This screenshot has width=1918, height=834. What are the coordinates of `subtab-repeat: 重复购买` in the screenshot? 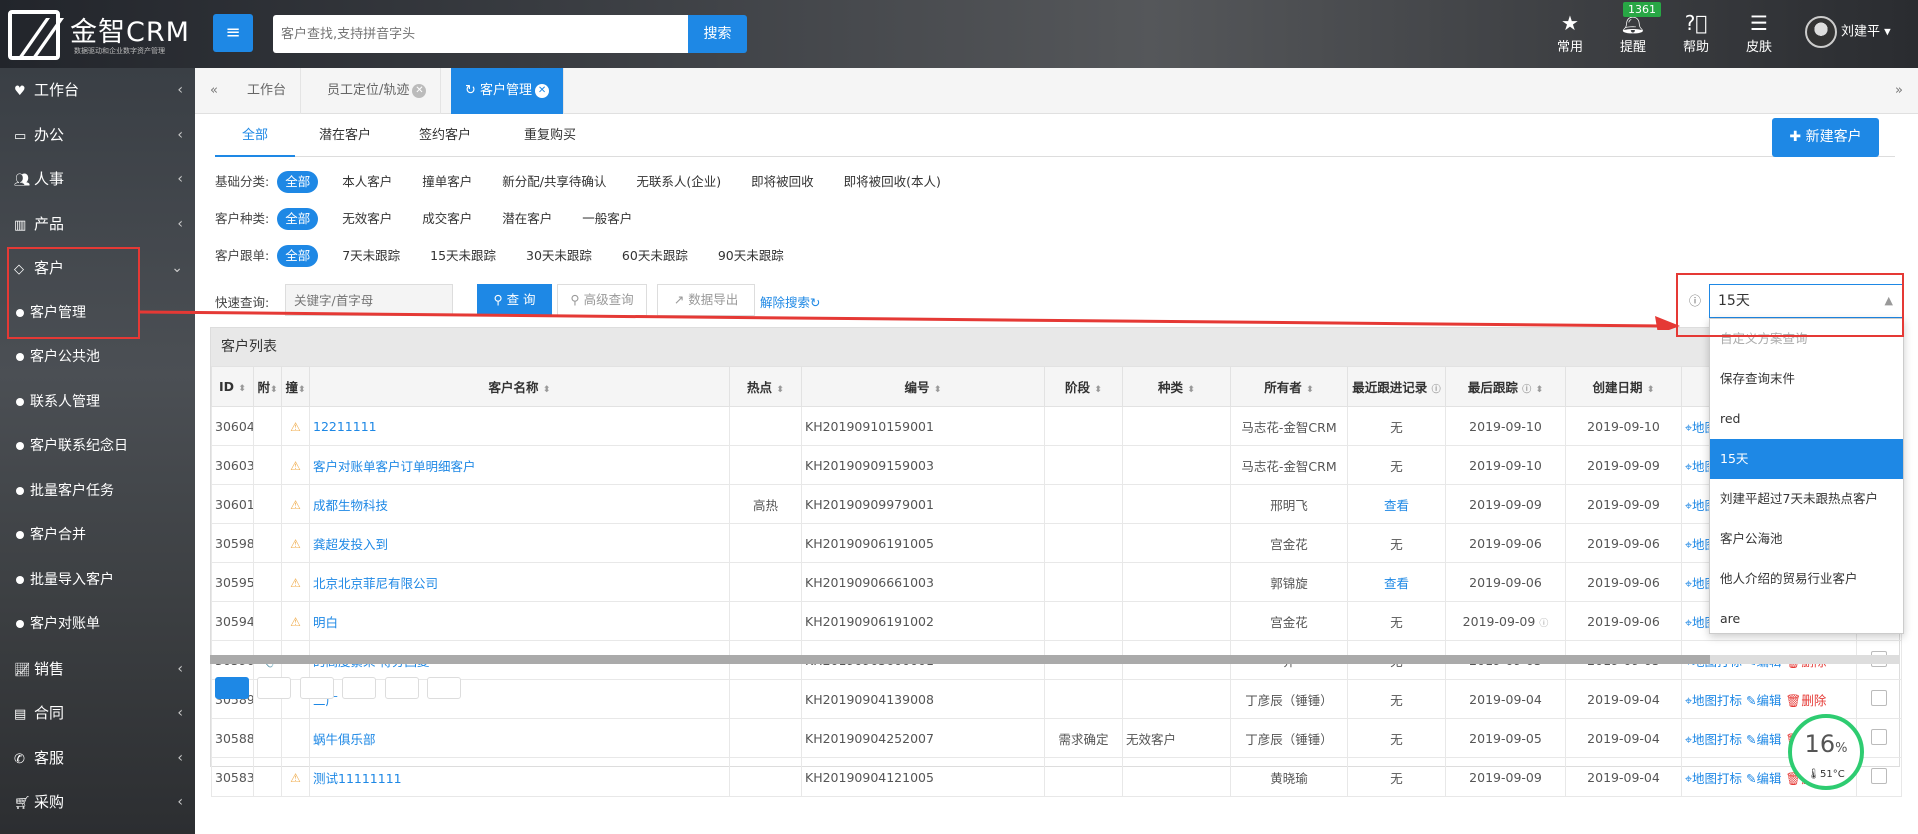 It's located at (550, 135).